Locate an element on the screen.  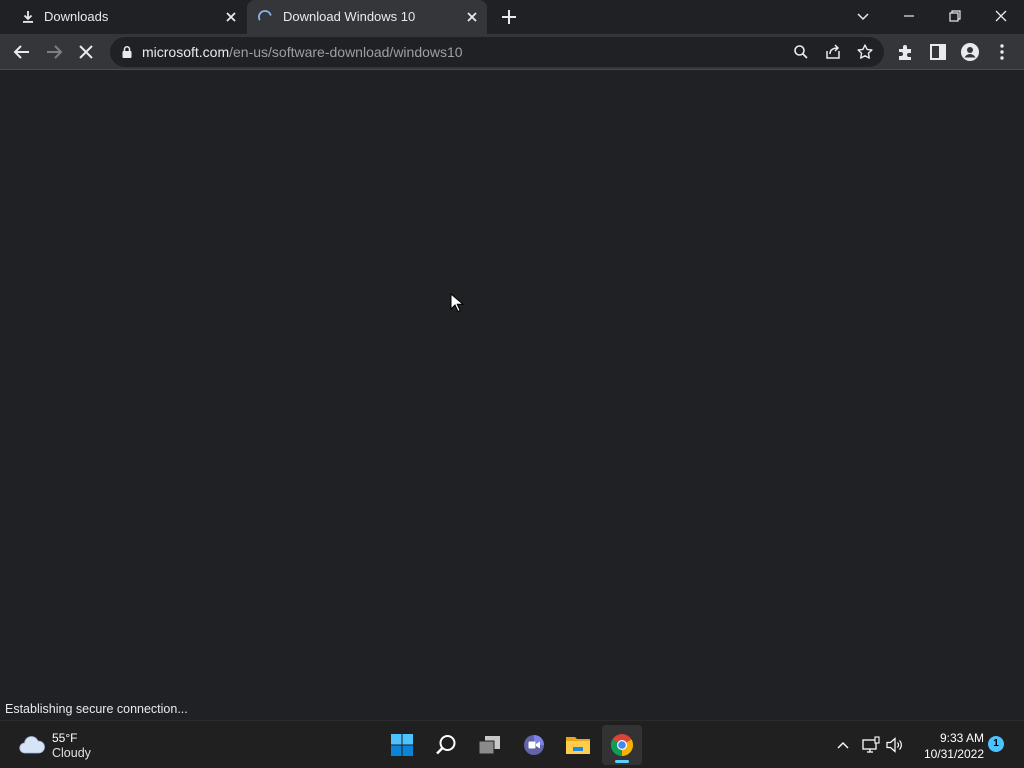
tab-downloads: Downloads is located at coordinates (123, 17).